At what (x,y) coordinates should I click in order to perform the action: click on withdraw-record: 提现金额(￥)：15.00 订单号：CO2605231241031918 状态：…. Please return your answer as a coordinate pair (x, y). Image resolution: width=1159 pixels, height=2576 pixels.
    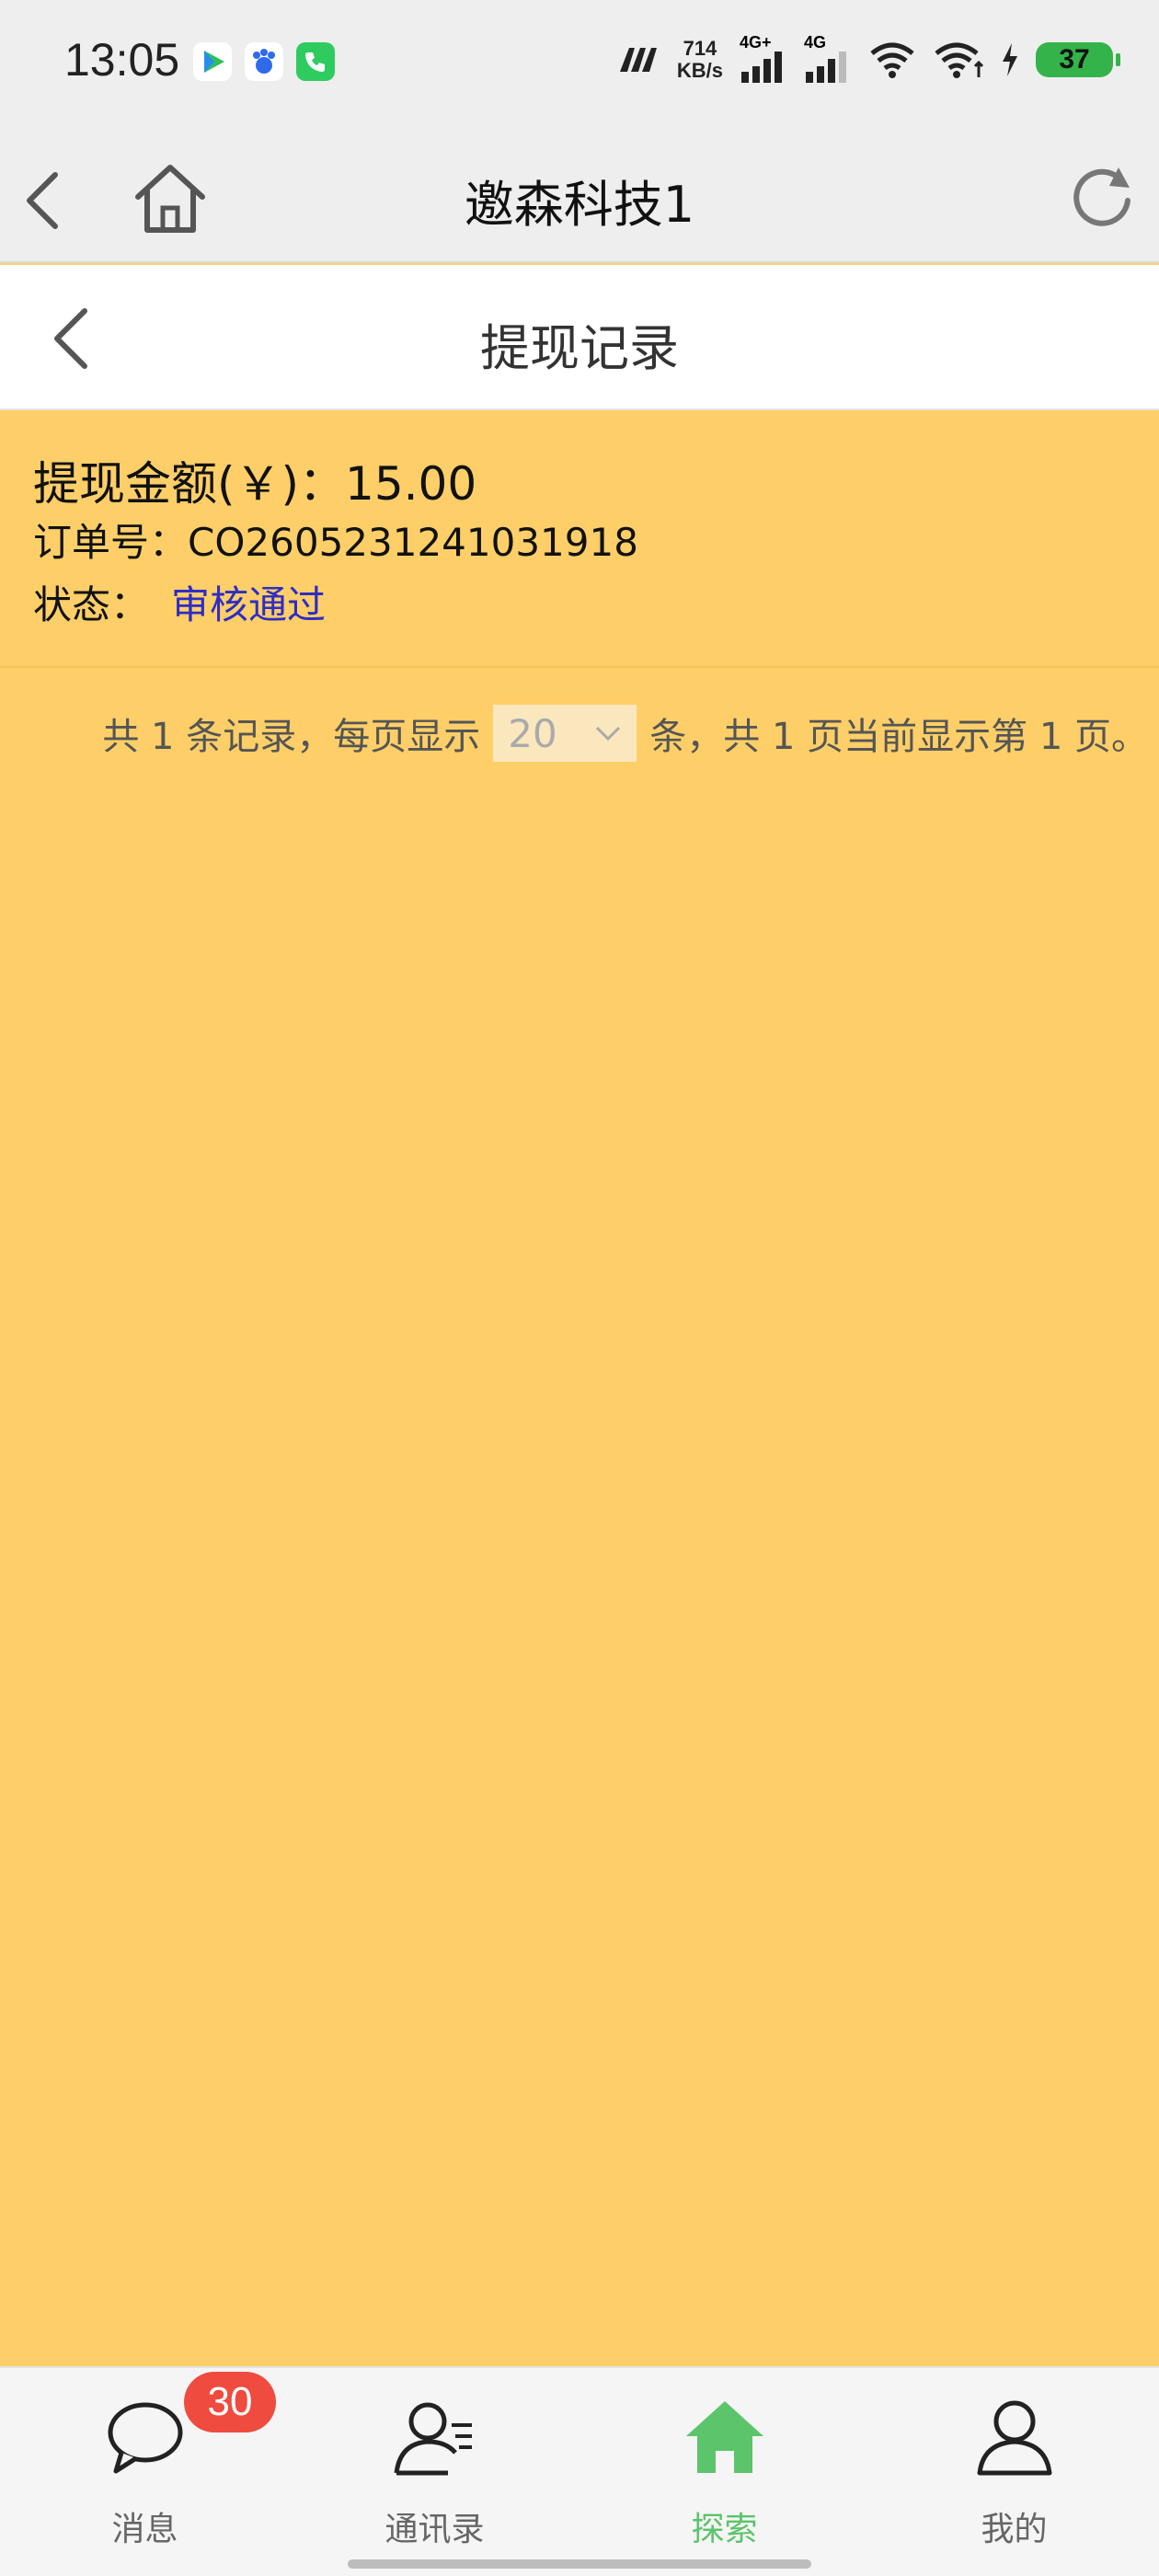
    Looking at the image, I should click on (579, 539).